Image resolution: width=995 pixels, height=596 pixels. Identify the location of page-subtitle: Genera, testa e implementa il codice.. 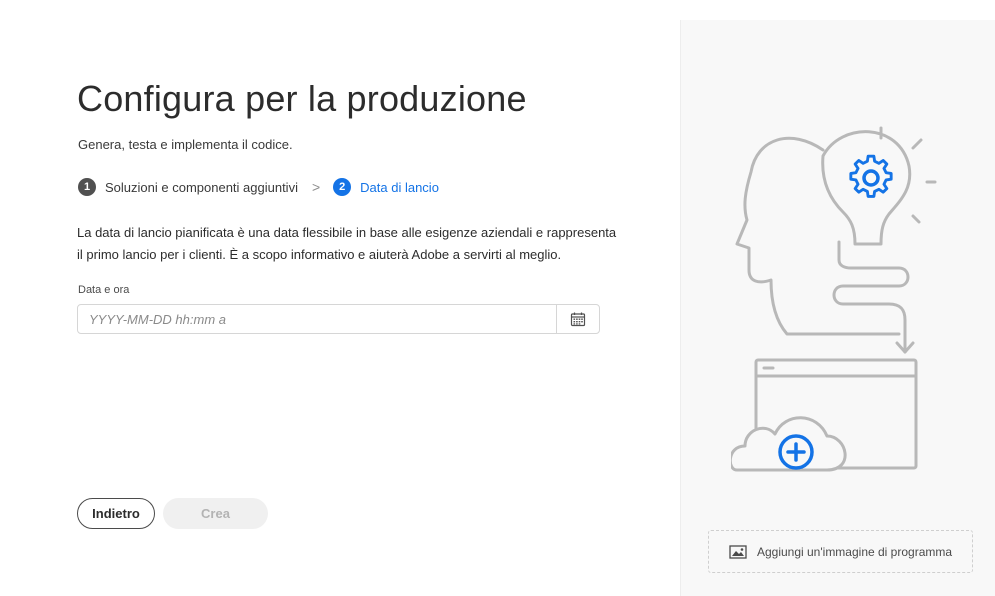
(185, 144).